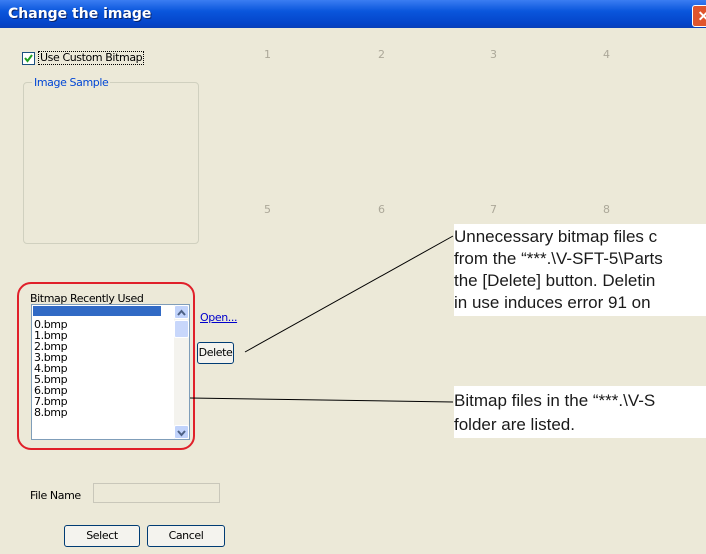 This screenshot has height=554, width=706. Describe the element at coordinates (321, 400) in the screenshot. I see `list-leader-line` at that location.